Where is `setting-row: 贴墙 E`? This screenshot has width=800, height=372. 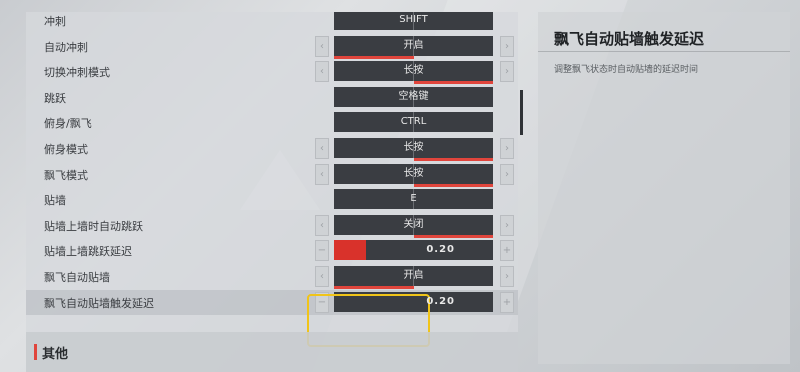 setting-row: 贴墙 E is located at coordinates (272, 199).